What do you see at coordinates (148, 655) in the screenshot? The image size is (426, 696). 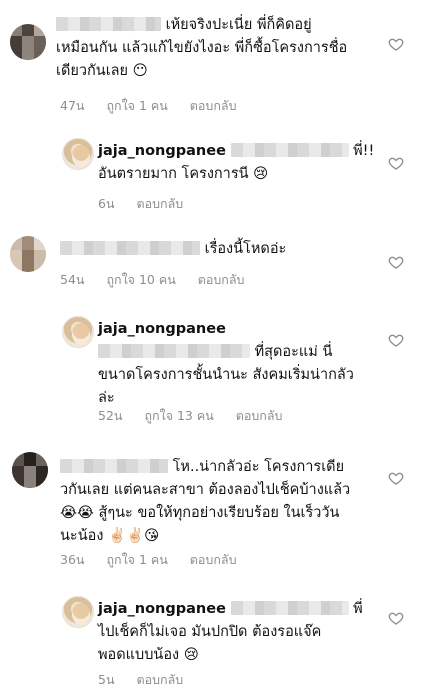 I see `comment-text-line: พอดแบบน้อง 😢` at bounding box center [148, 655].